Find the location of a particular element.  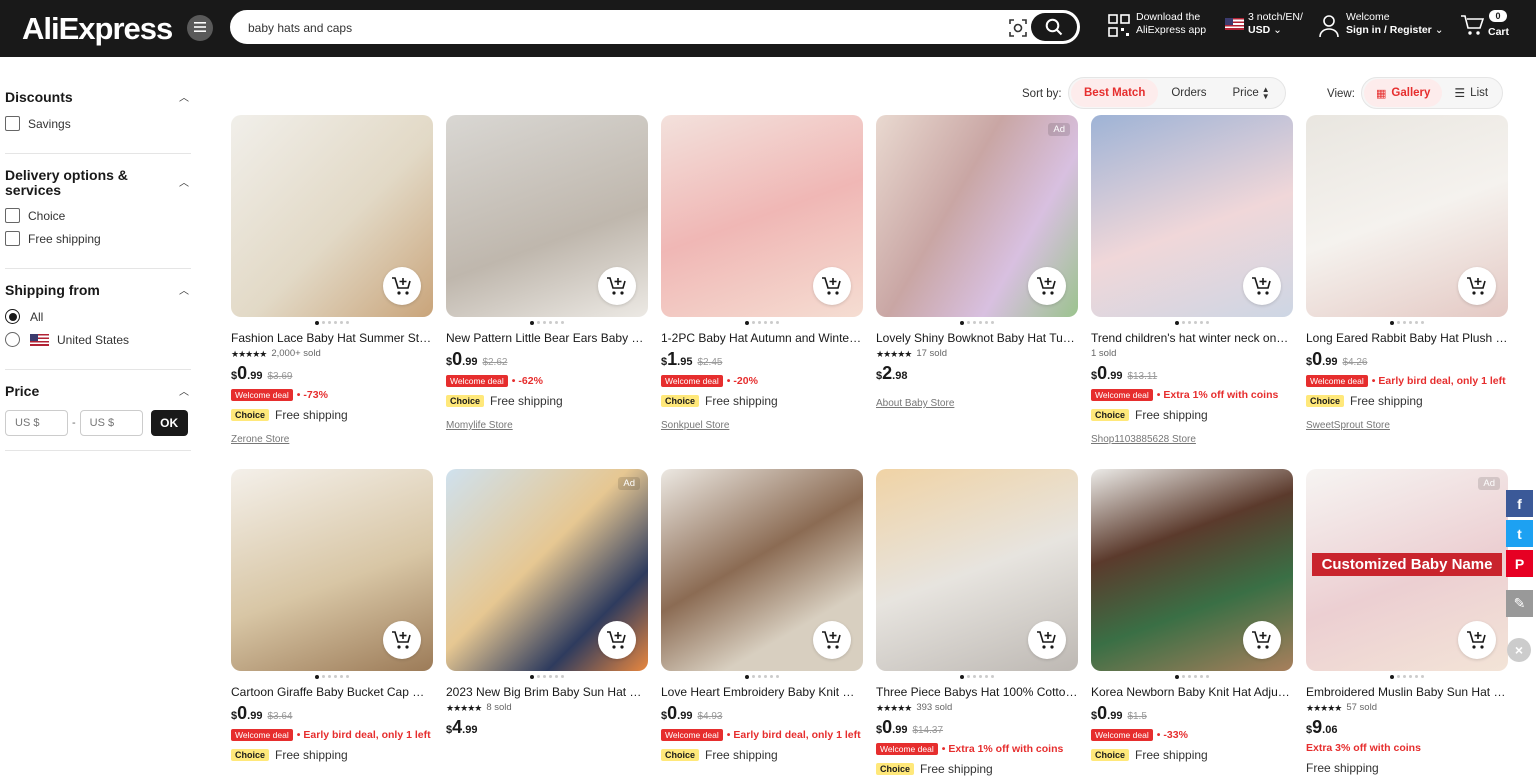

facebook-share-icon: f is located at coordinates (1519, 503).